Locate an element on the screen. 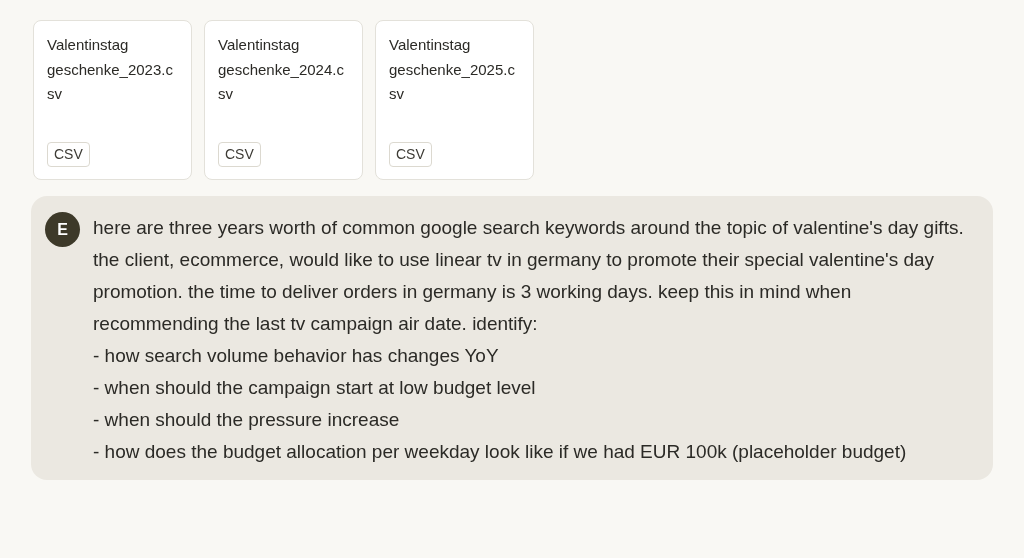  file-card: Valentinstag geschenke_2024.csv CSV is located at coordinates (283, 100).